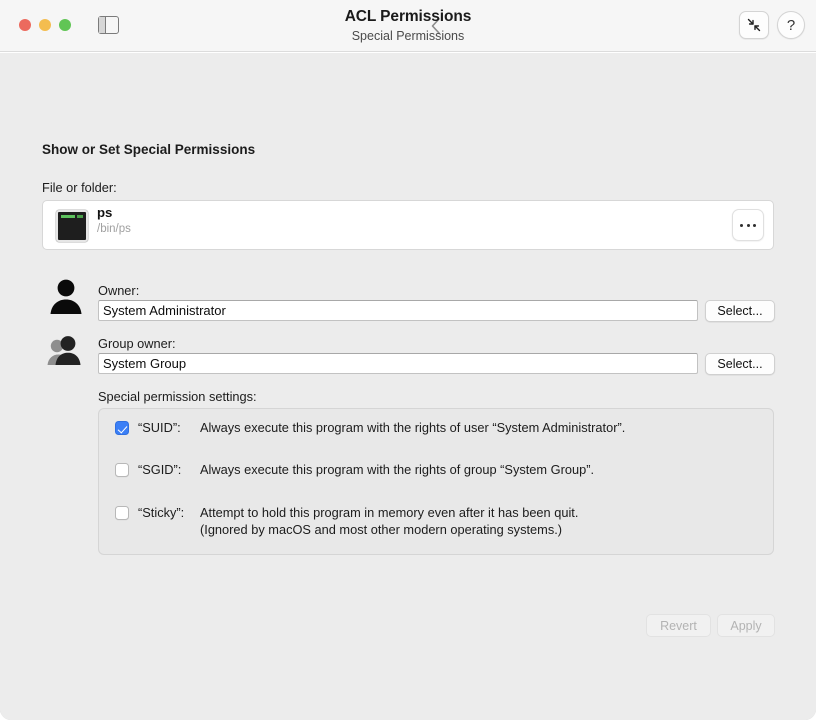 This screenshot has height=720, width=816. I want to click on file-or-folder-label: File or folder:, so click(79, 187).